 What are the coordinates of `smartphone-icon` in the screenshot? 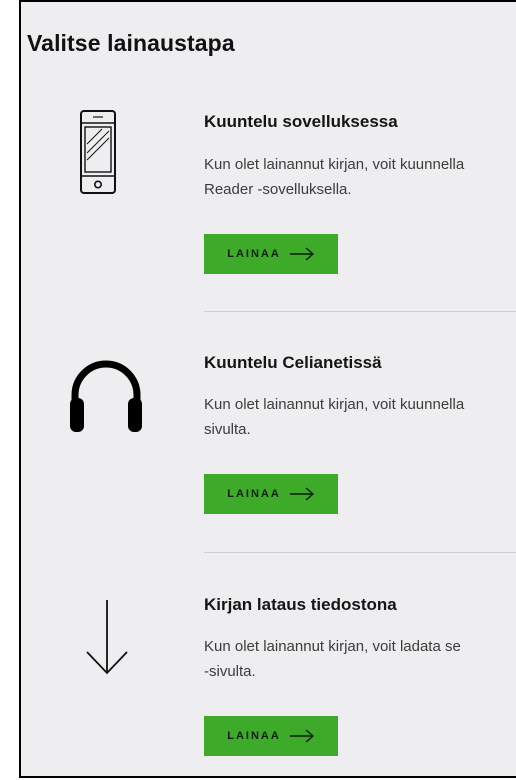 It's located at (98, 154).